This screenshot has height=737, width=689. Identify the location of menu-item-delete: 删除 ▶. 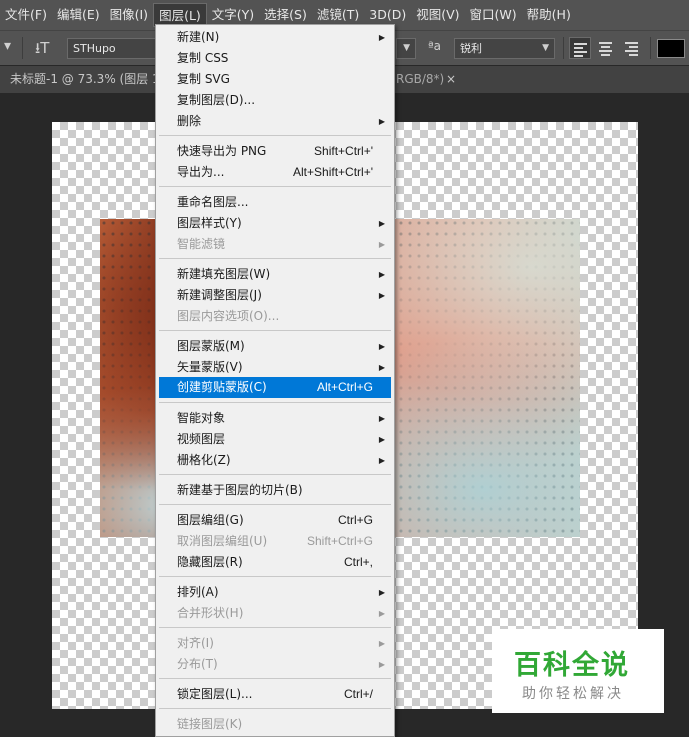
(275, 121).